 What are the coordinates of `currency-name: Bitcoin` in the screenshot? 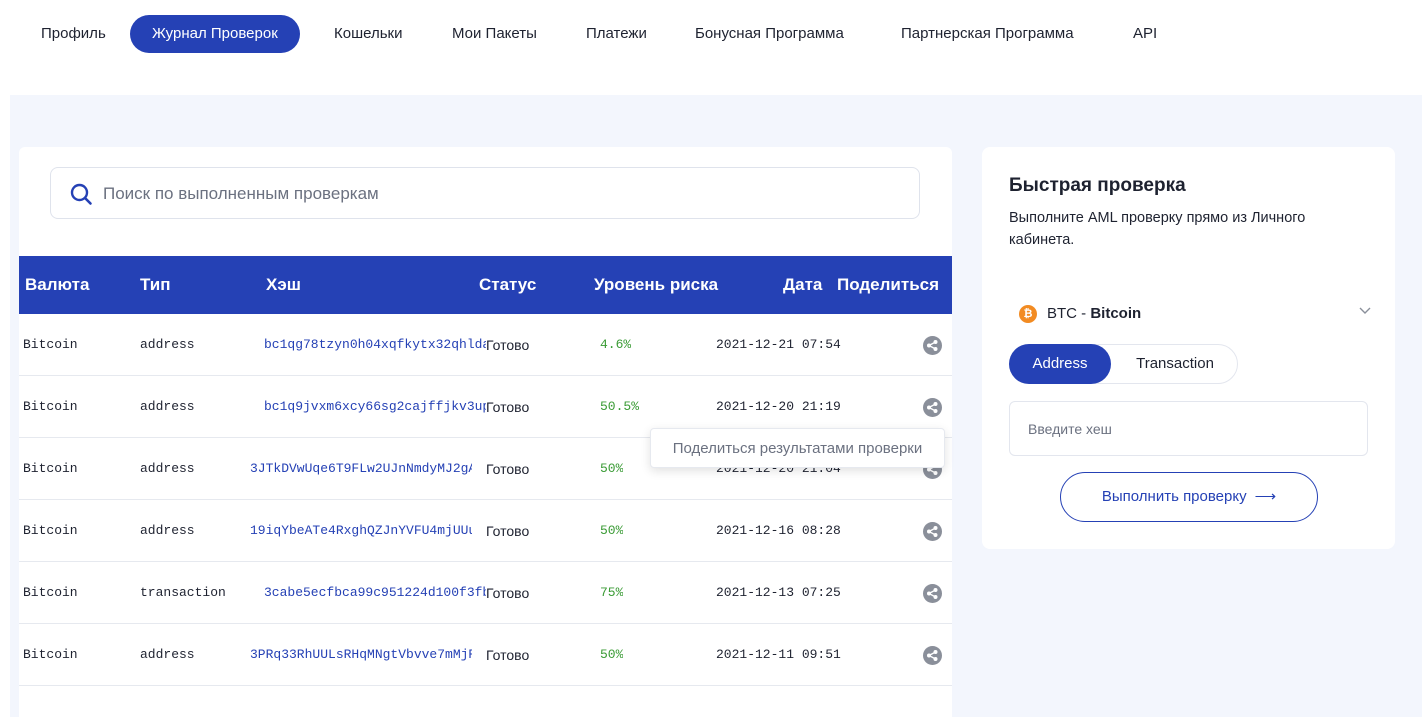 It's located at (1116, 313).